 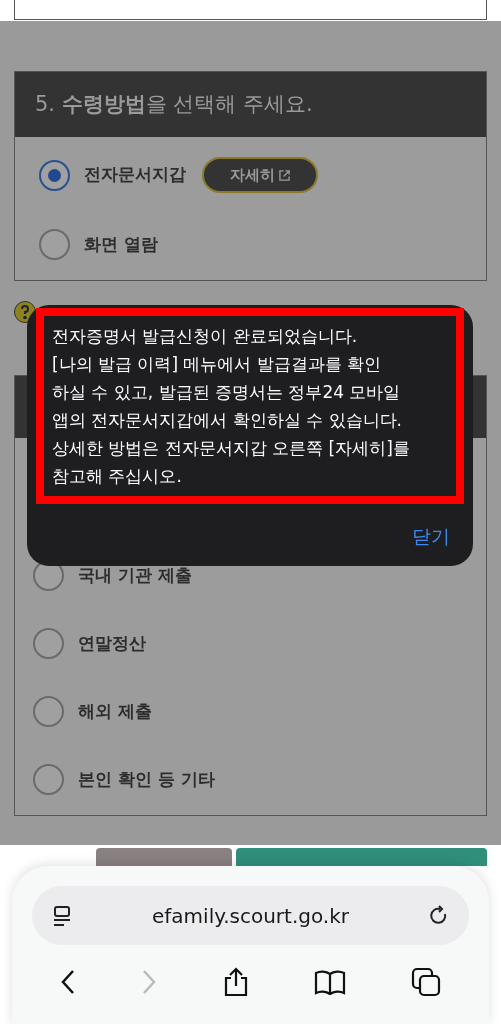 I want to click on message-line: 전자증명서 발급신청이 완료되었습니다., so click(x=205, y=336).